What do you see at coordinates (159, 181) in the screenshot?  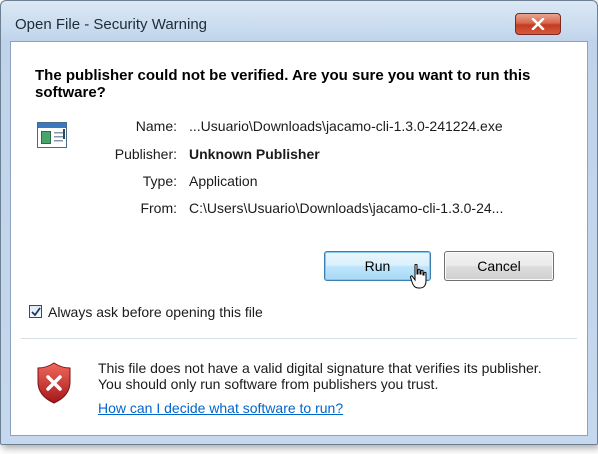 I see `detail-label: Type:` at bounding box center [159, 181].